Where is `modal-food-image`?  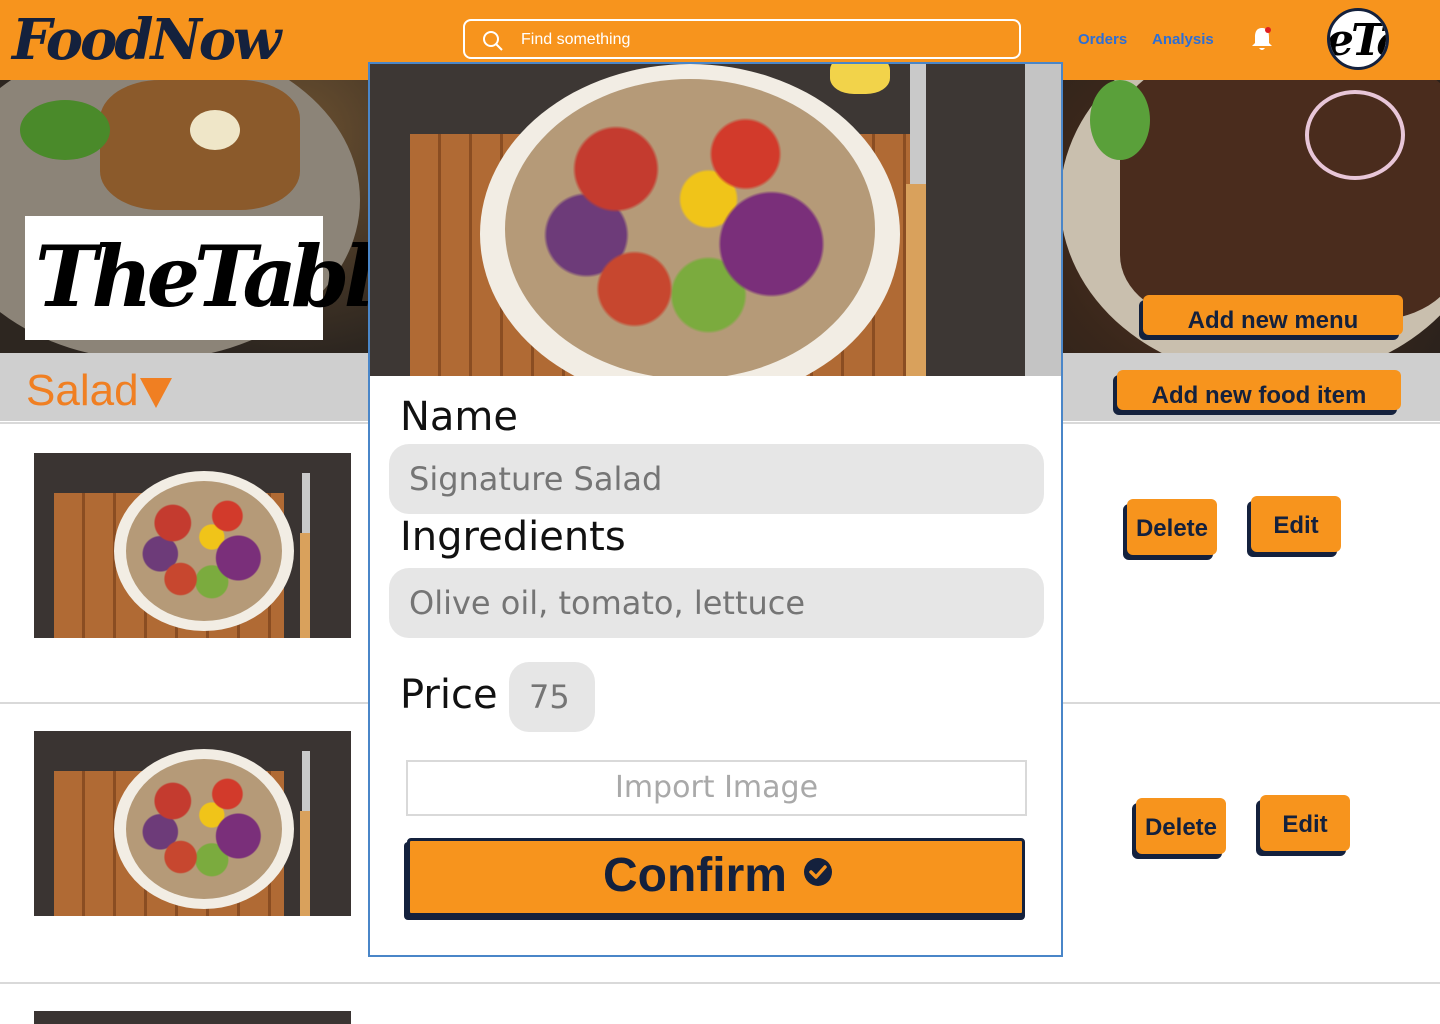 modal-food-image is located at coordinates (715, 220).